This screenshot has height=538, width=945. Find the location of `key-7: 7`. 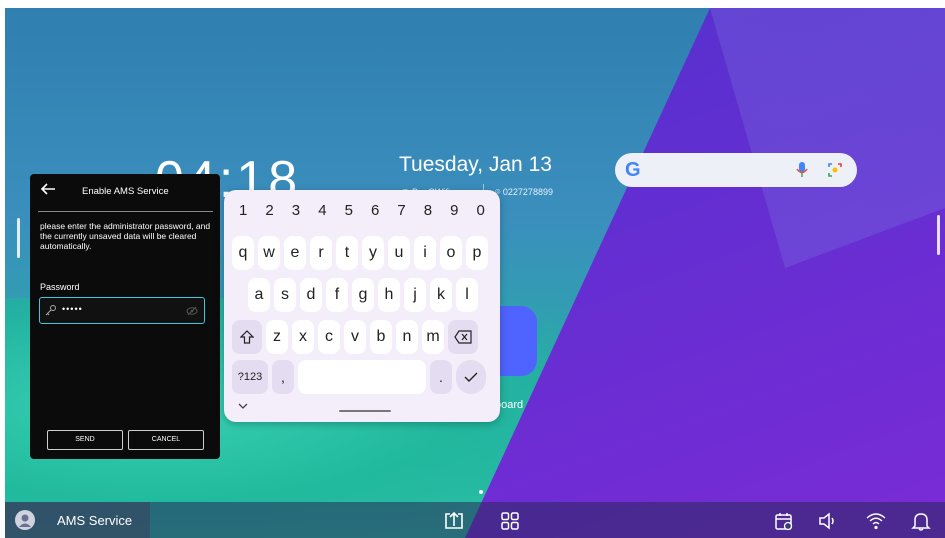

key-7: 7 is located at coordinates (402, 210).